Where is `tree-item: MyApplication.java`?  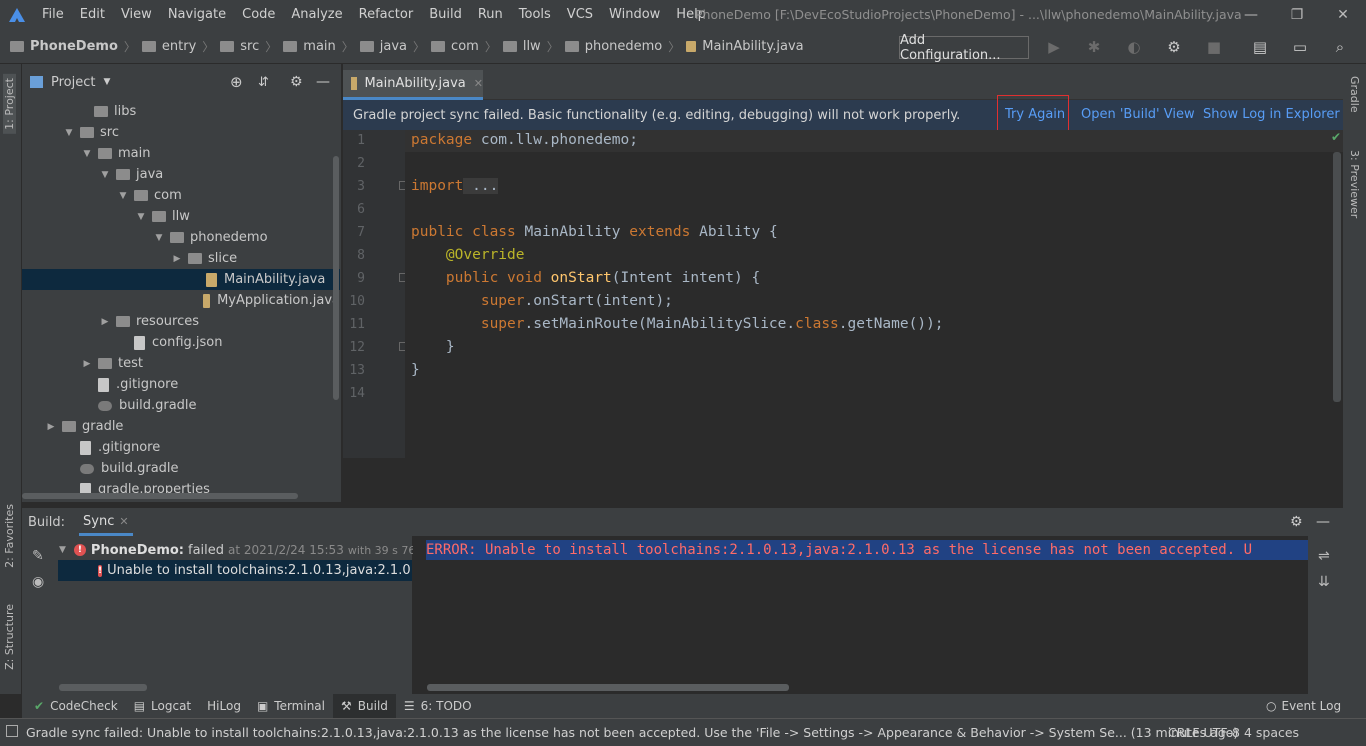 tree-item: MyApplication.java is located at coordinates (181, 300).